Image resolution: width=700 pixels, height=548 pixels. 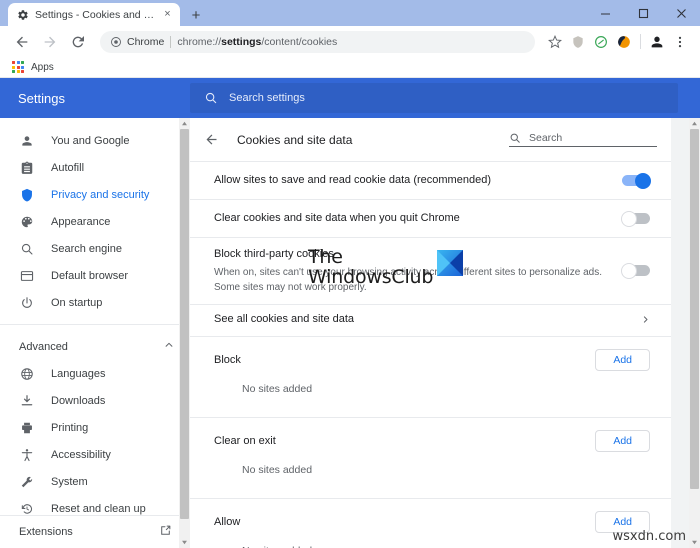 What do you see at coordinates (196, 15) in the screenshot?
I see `new-tab-button: +` at bounding box center [196, 15].